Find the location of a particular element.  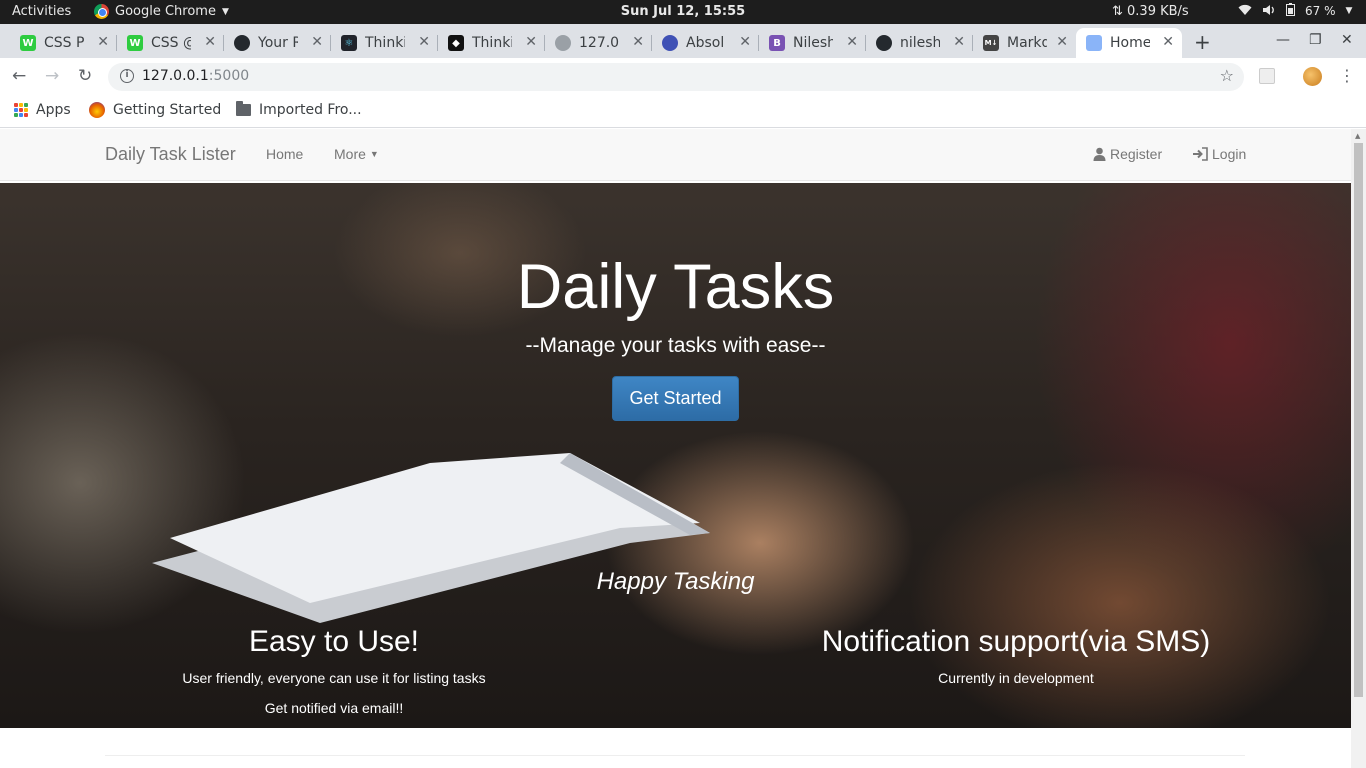

hero-tagline: Happy Tasking is located at coordinates (675, 581).